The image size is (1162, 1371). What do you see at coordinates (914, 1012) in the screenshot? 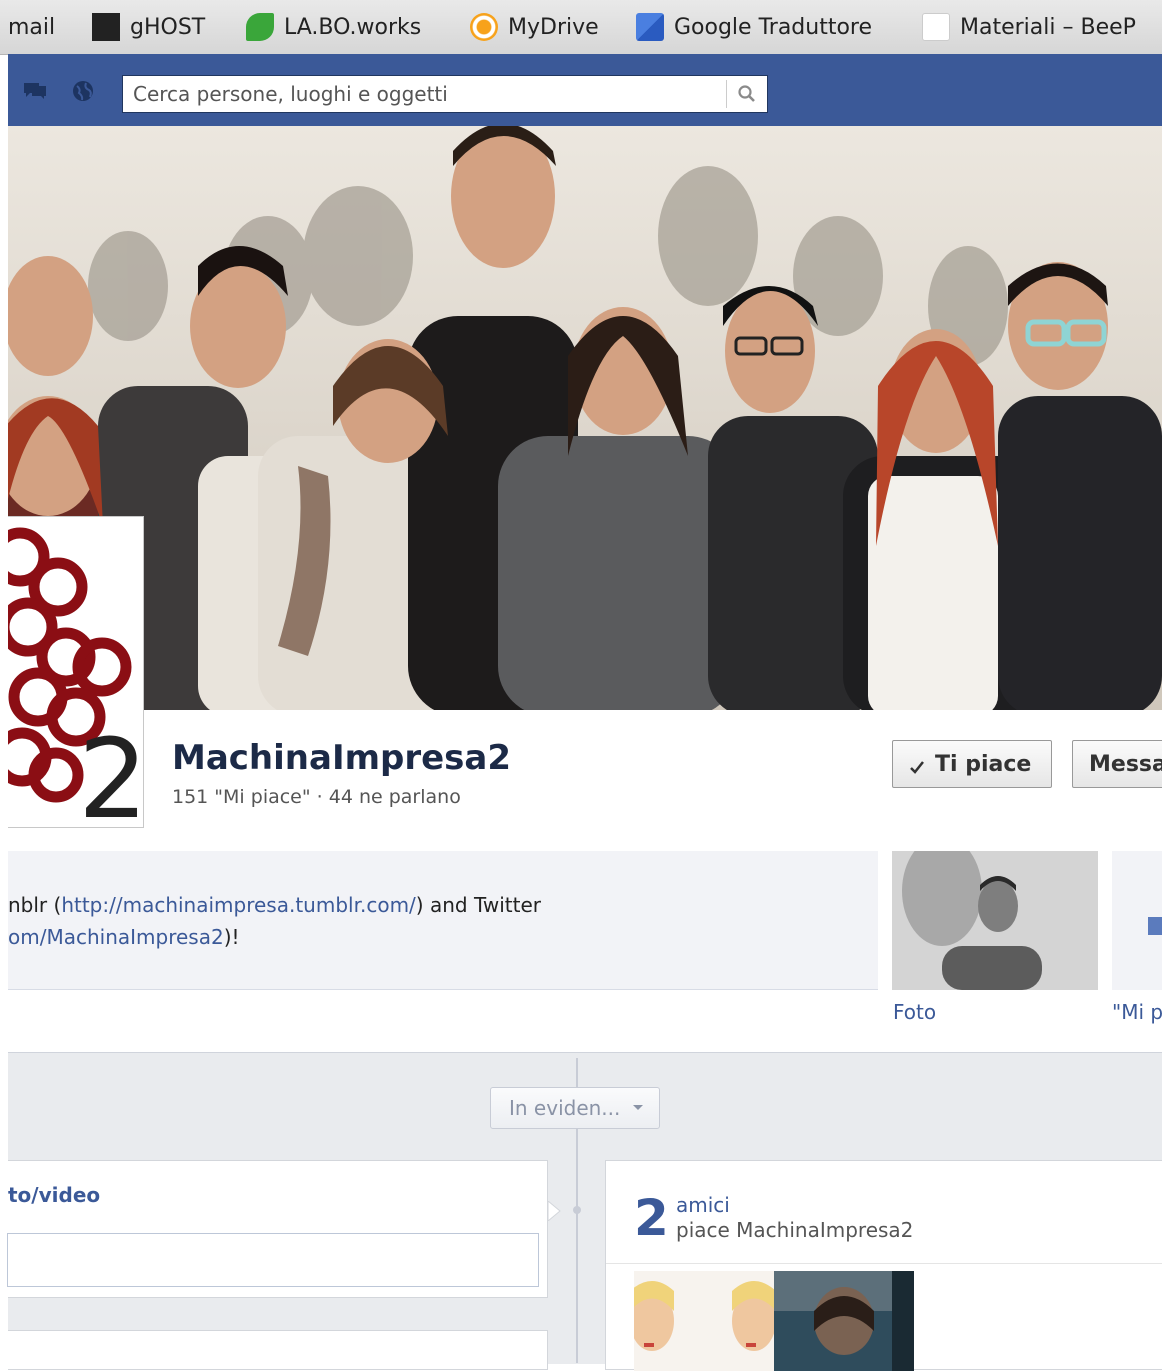
I see `photos-label: Foto` at bounding box center [914, 1012].